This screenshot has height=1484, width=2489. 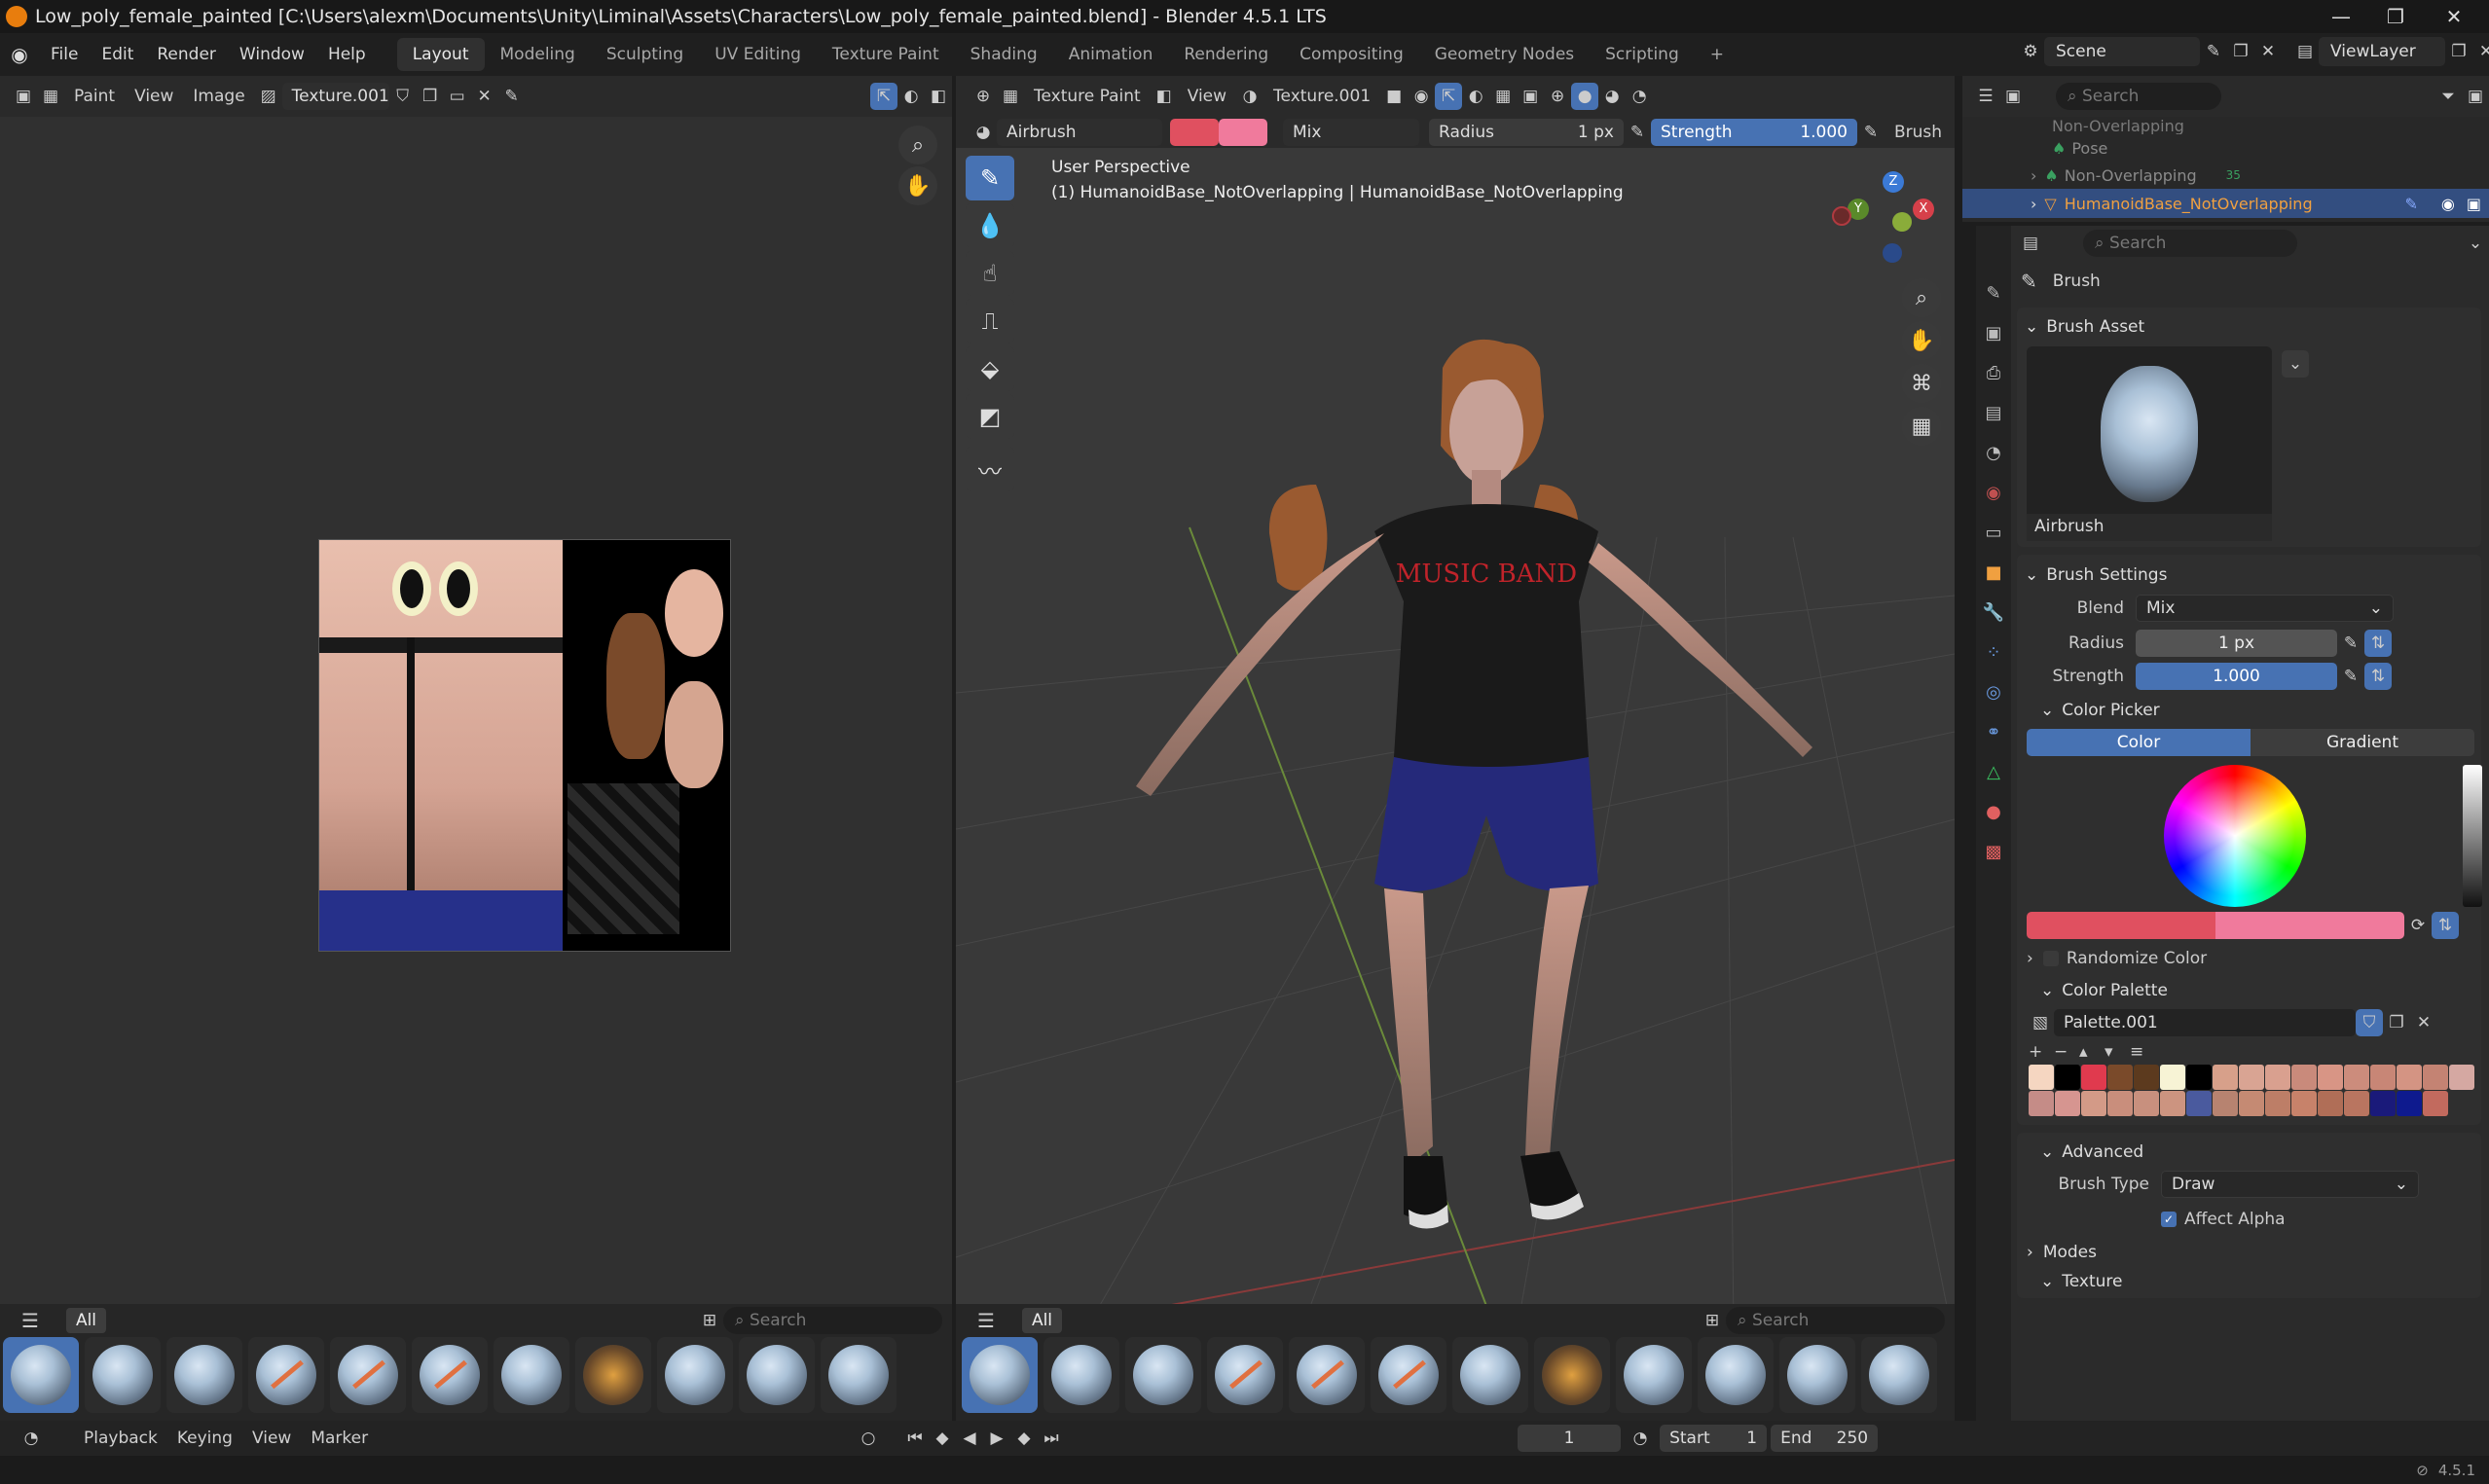 What do you see at coordinates (1993, 775) in the screenshot?
I see `data-tab-icon: △` at bounding box center [1993, 775].